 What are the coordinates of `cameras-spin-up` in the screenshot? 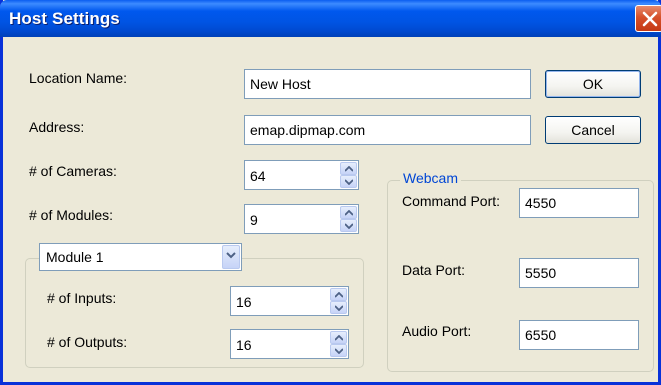 It's located at (348, 168).